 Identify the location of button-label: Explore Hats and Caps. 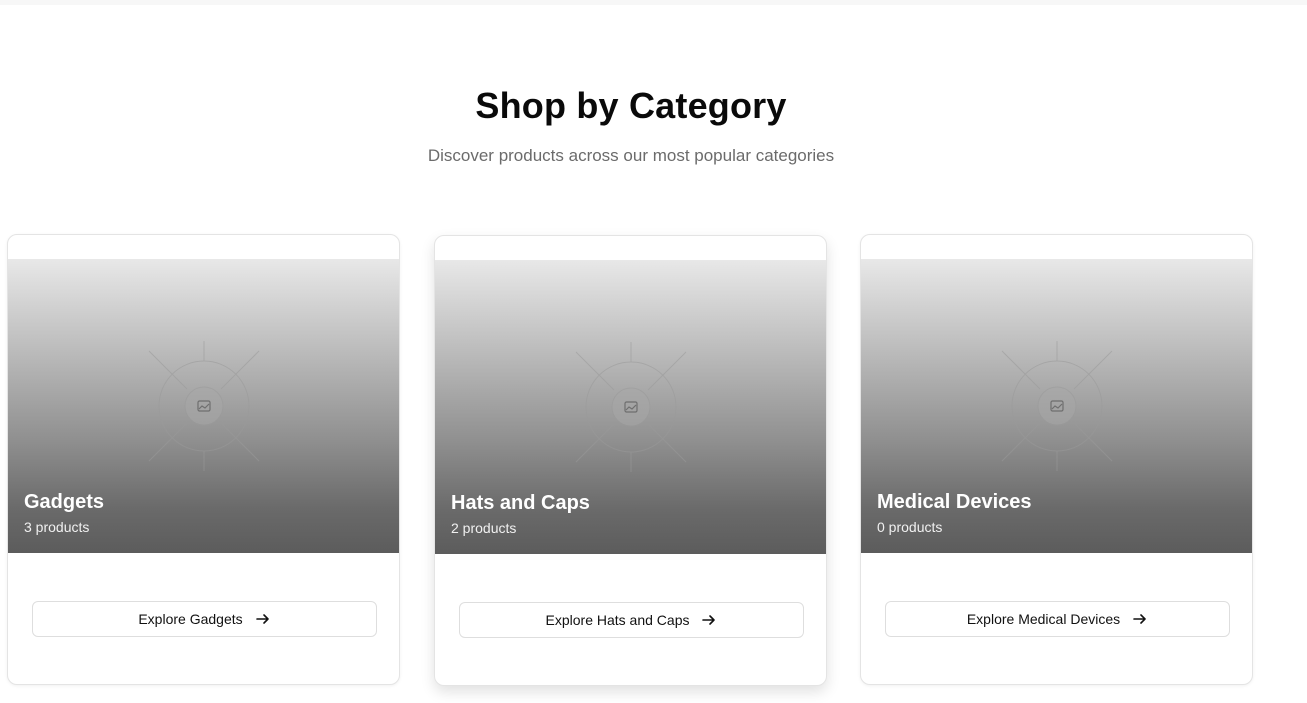
(617, 620).